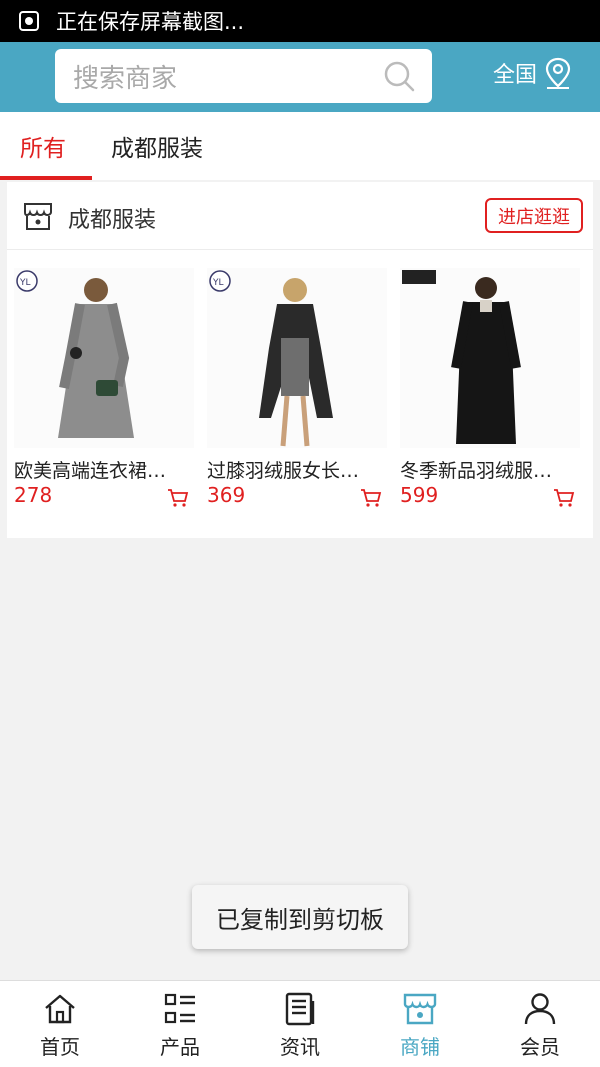  I want to click on product-price: 278, so click(33, 495).